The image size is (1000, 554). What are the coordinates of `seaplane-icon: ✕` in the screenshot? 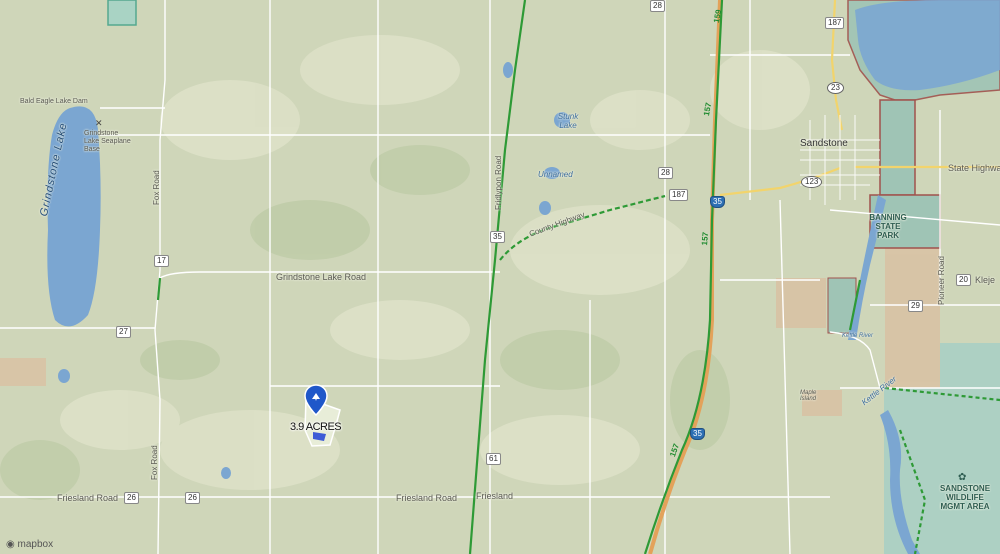 It's located at (99, 123).